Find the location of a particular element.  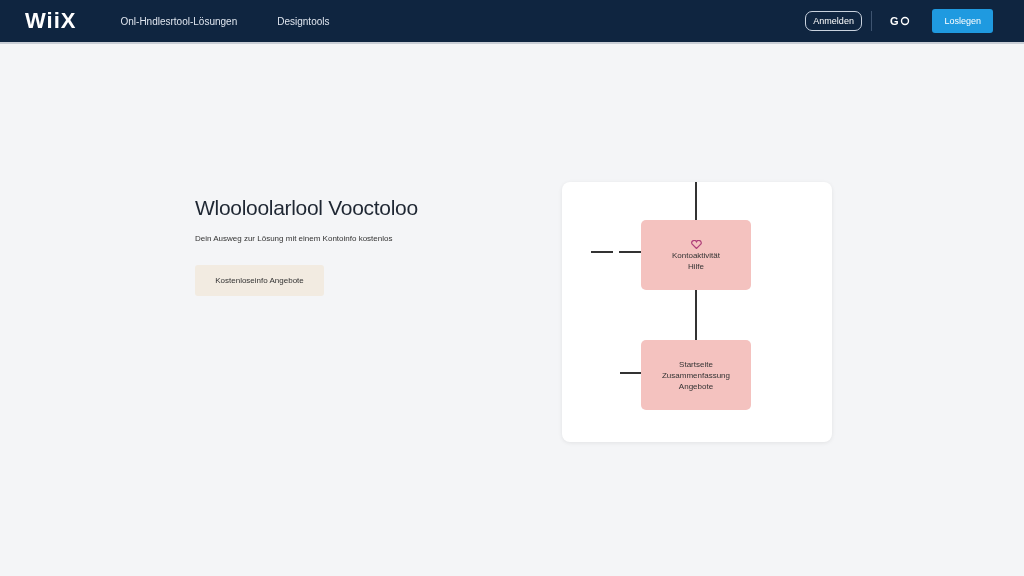

nav-link: Designtools is located at coordinates (303, 21).